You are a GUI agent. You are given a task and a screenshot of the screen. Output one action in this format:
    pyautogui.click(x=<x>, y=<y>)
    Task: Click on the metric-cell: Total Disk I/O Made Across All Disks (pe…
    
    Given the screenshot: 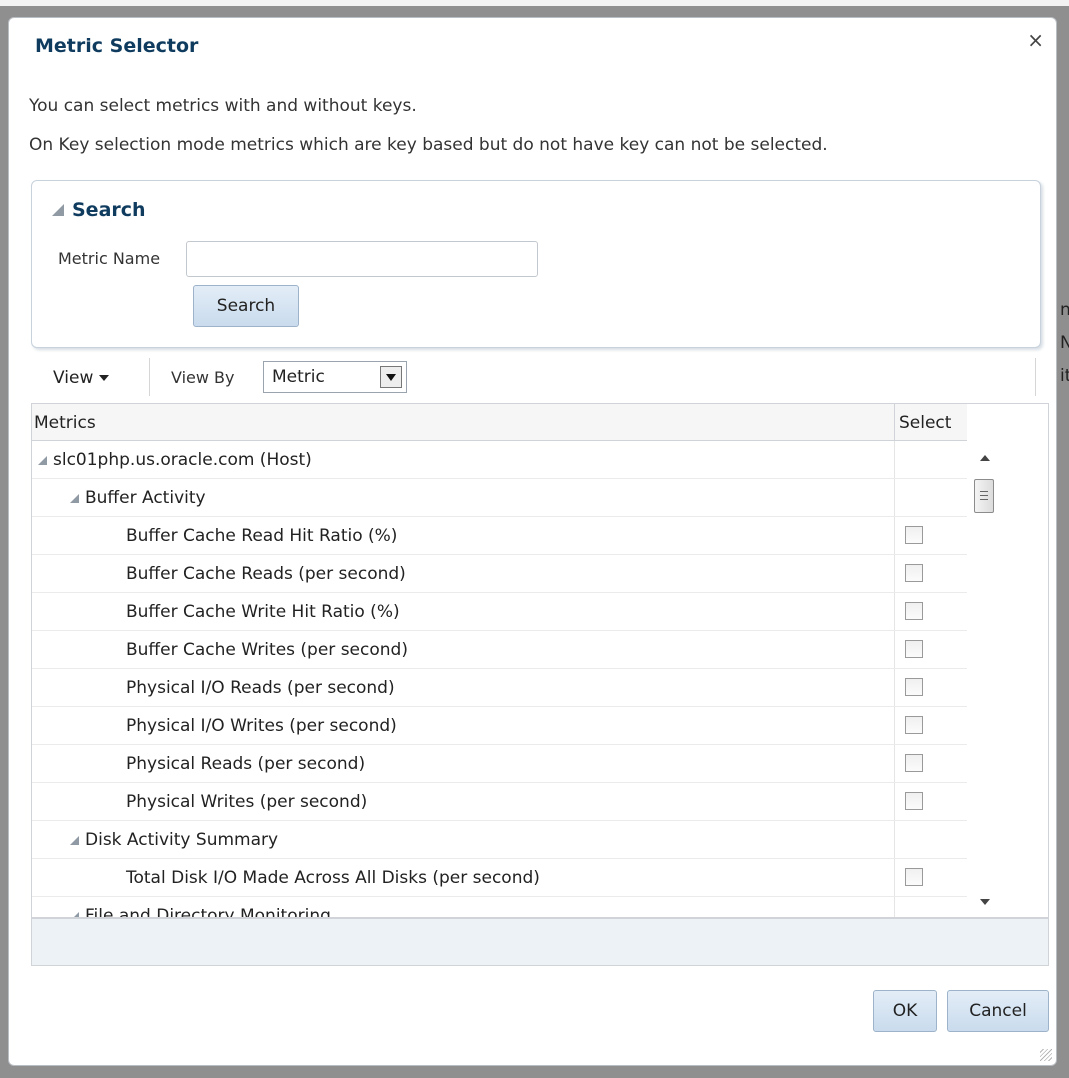 What is the action you would take?
    pyautogui.click(x=333, y=878)
    